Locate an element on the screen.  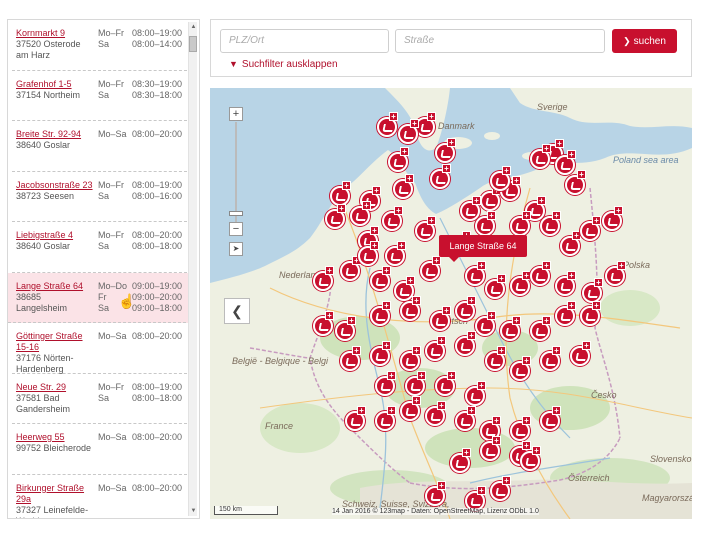
scroll-up-arrow-icon: ▲ is located at coordinates (193, 27).